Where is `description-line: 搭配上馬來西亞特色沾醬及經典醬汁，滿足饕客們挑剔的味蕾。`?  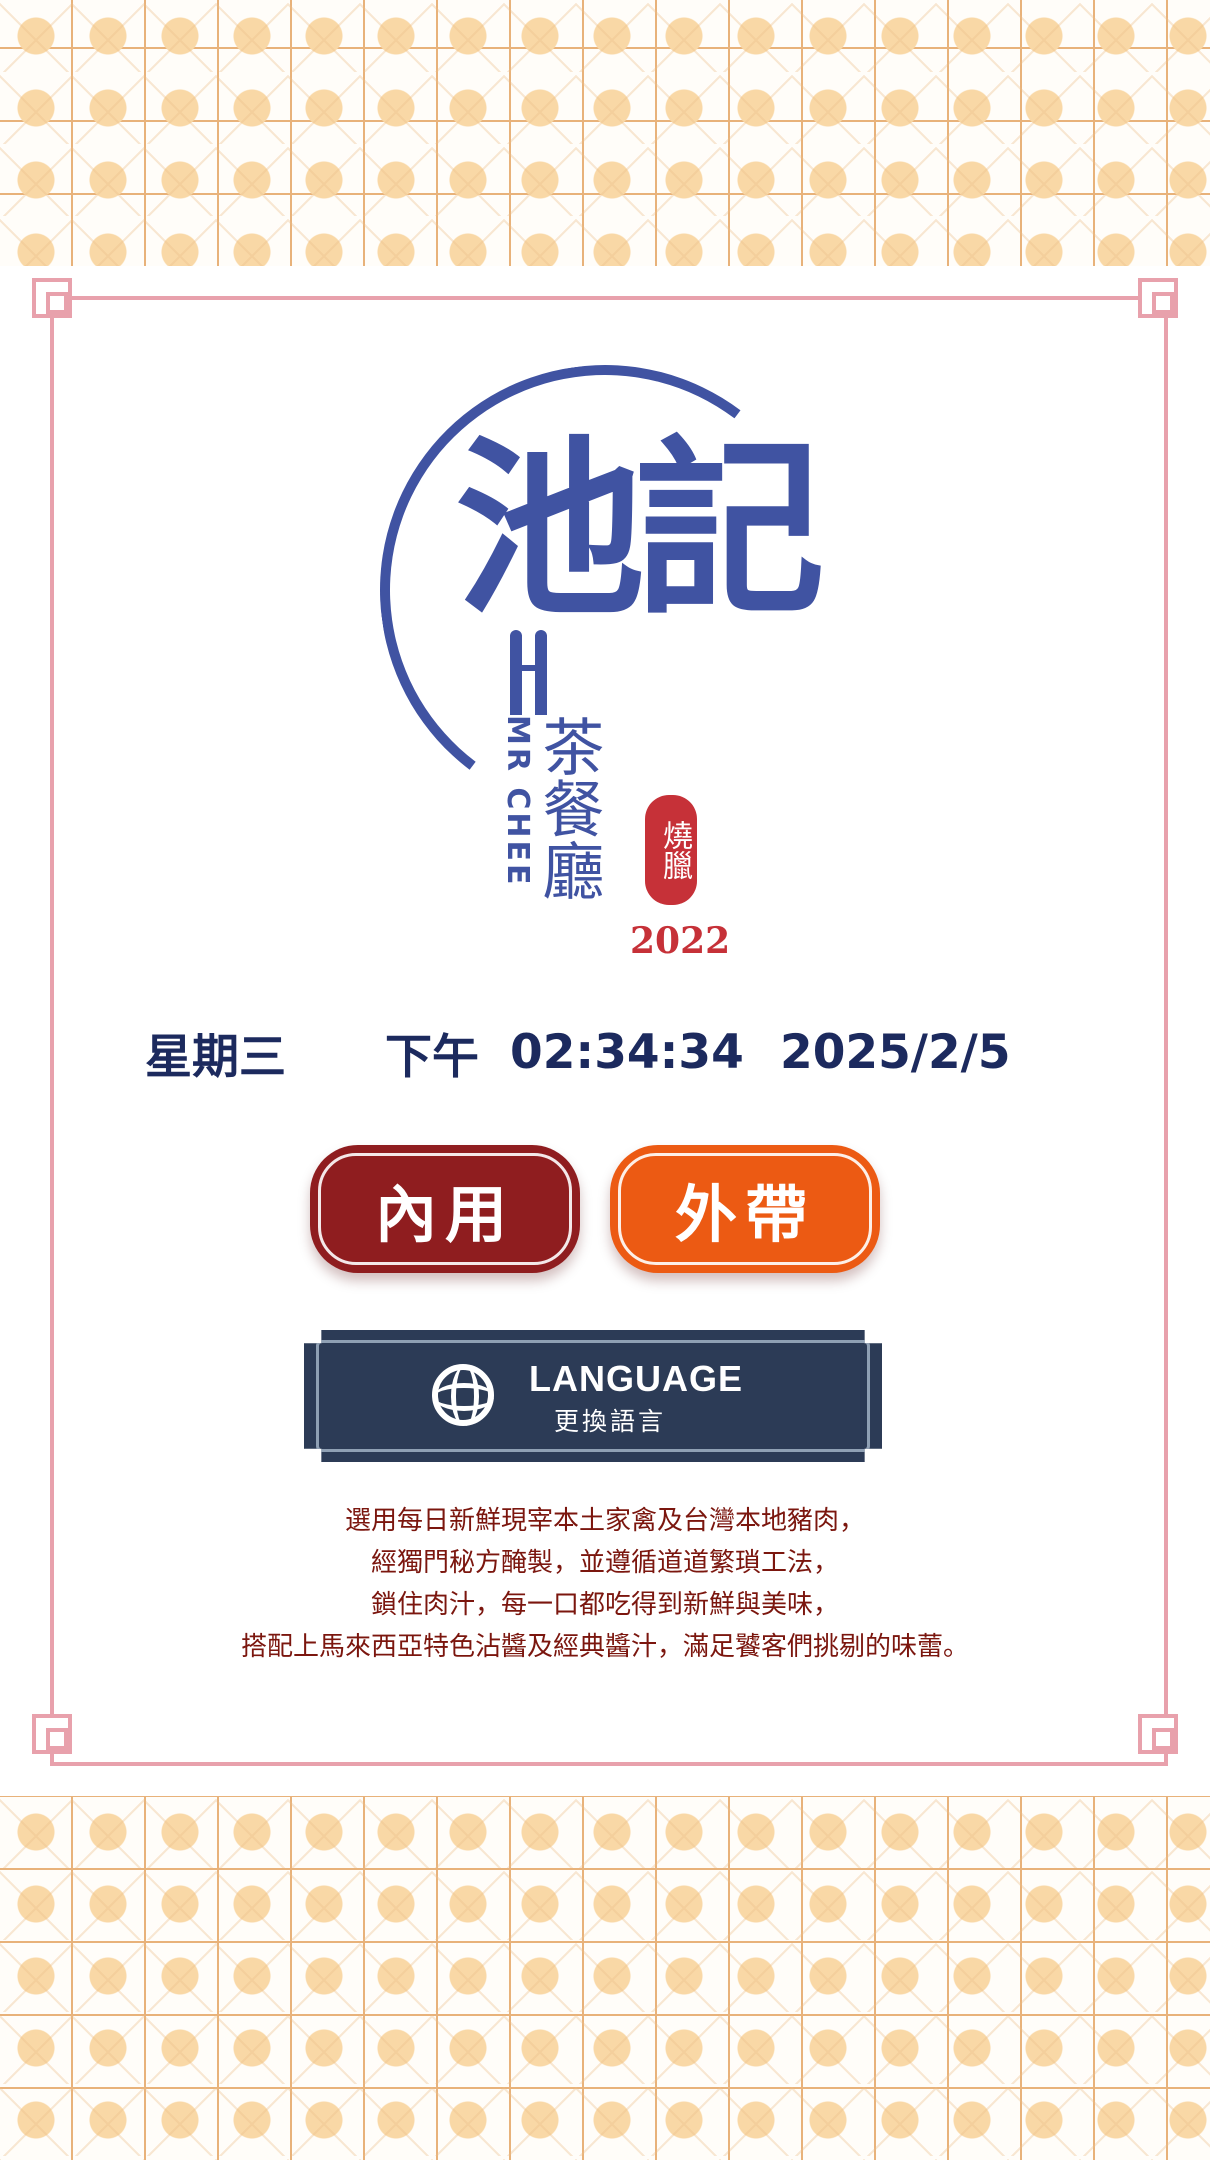
description-line: 搭配上馬來西亞特色沾醬及經典醬汁，滿足饕客們挑剔的味蕾。 is located at coordinates (604, 1647).